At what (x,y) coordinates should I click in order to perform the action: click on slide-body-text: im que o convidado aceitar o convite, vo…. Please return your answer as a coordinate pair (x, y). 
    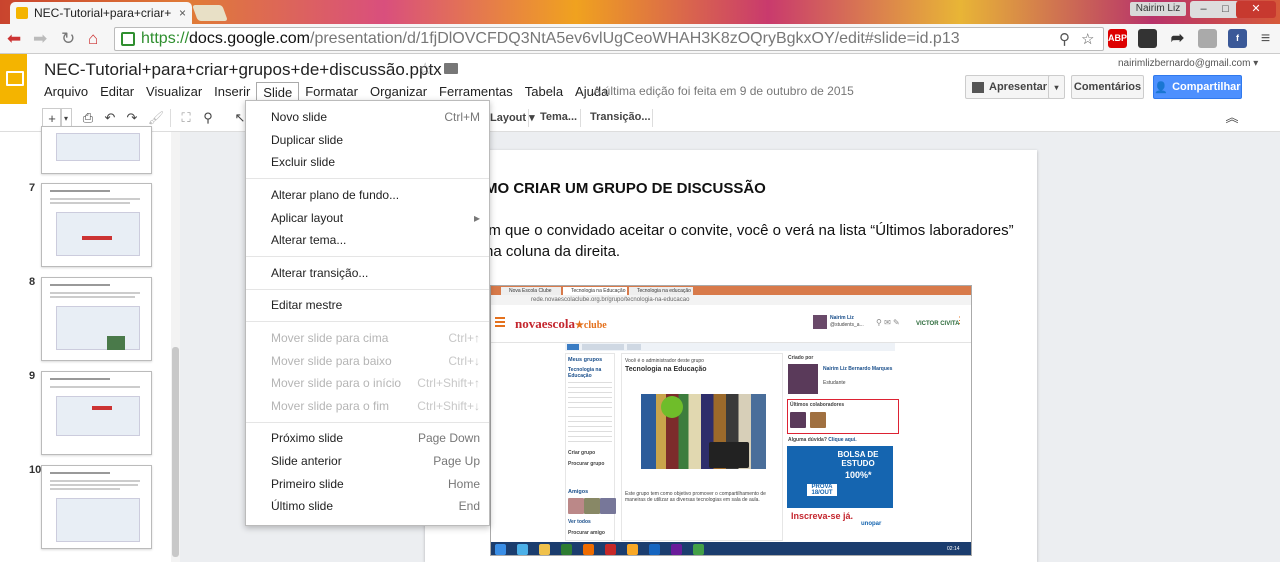
    Looking at the image, I should click on (755, 241).